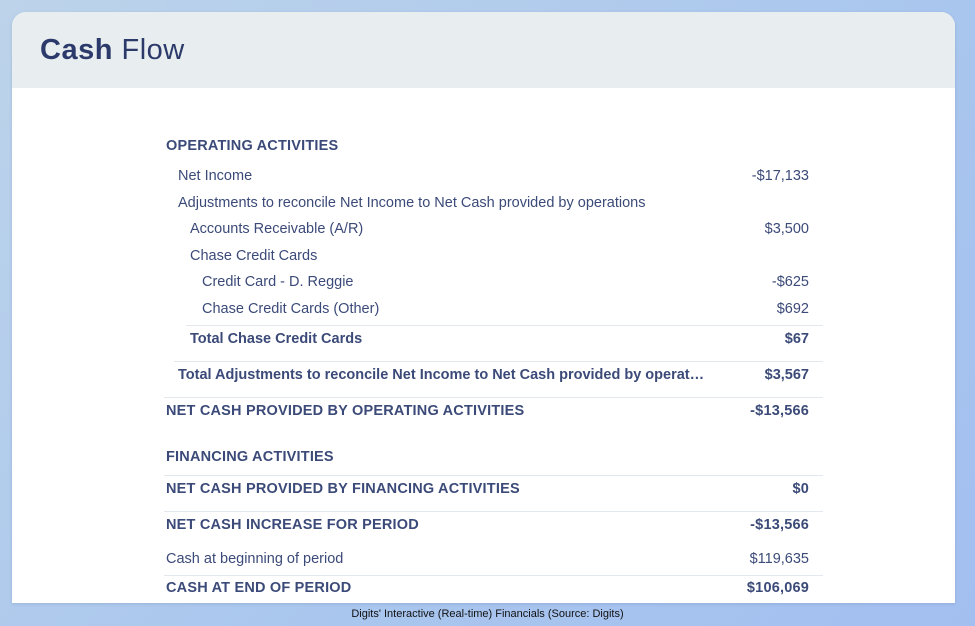 The width and height of the screenshot is (975, 626). I want to click on row-chase-heading: Chase Credit Cards, so click(493, 256).